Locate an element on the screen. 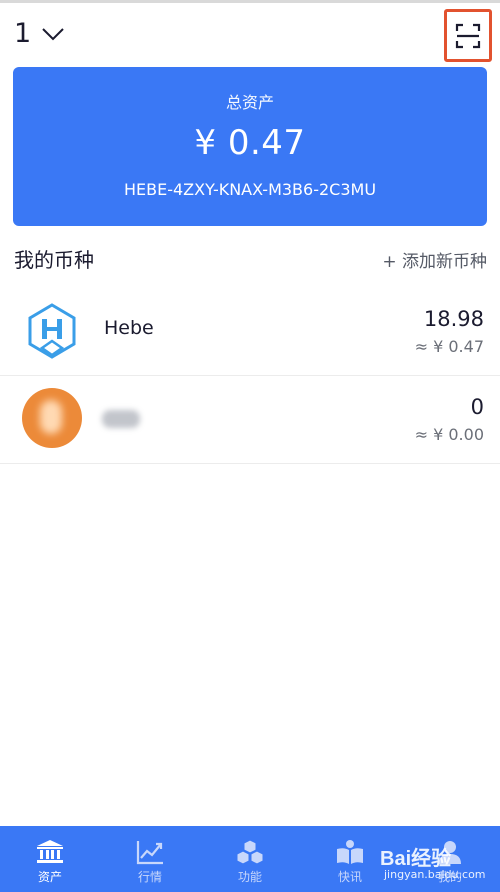  coin-amount: 18.98 is located at coordinates (453, 319).